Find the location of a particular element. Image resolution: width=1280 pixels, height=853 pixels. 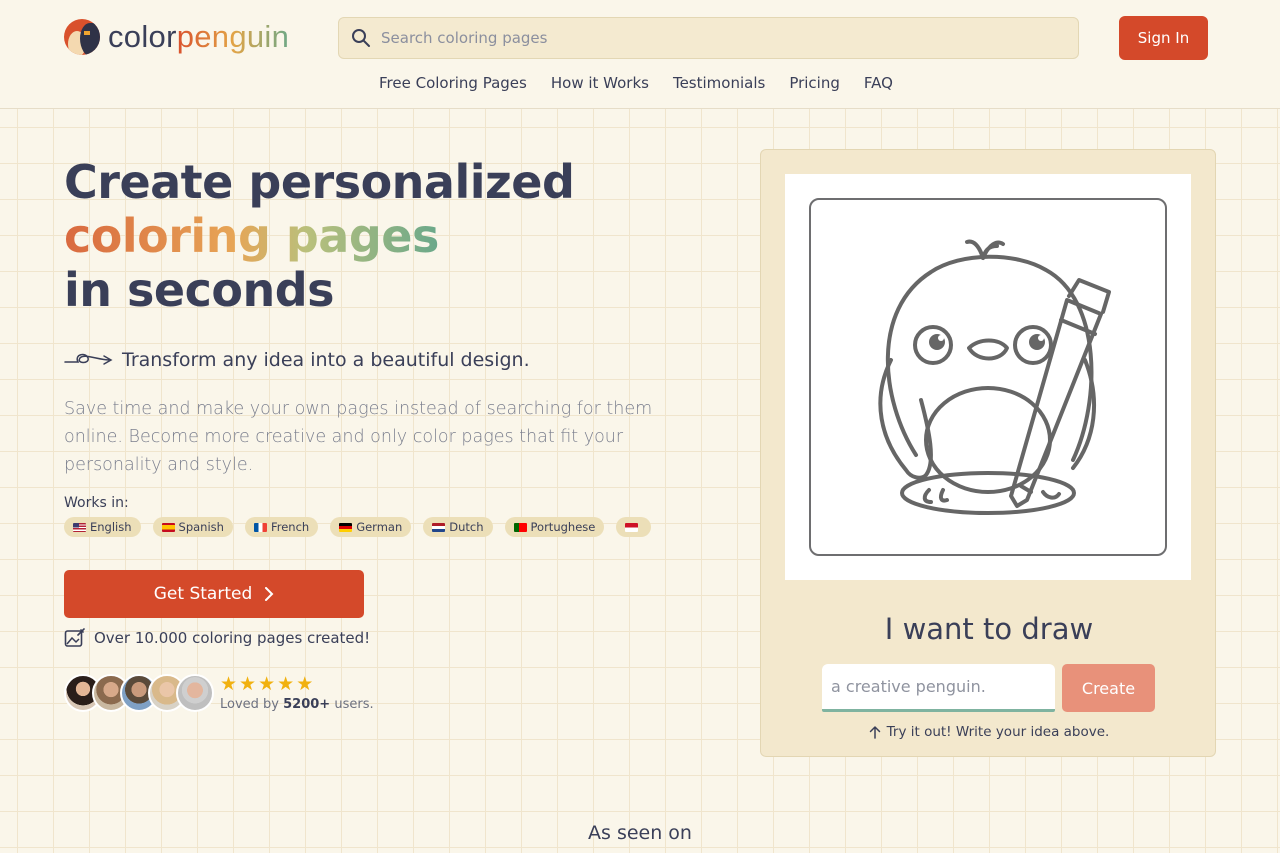

get-started-label: Get Started is located at coordinates (203, 594).